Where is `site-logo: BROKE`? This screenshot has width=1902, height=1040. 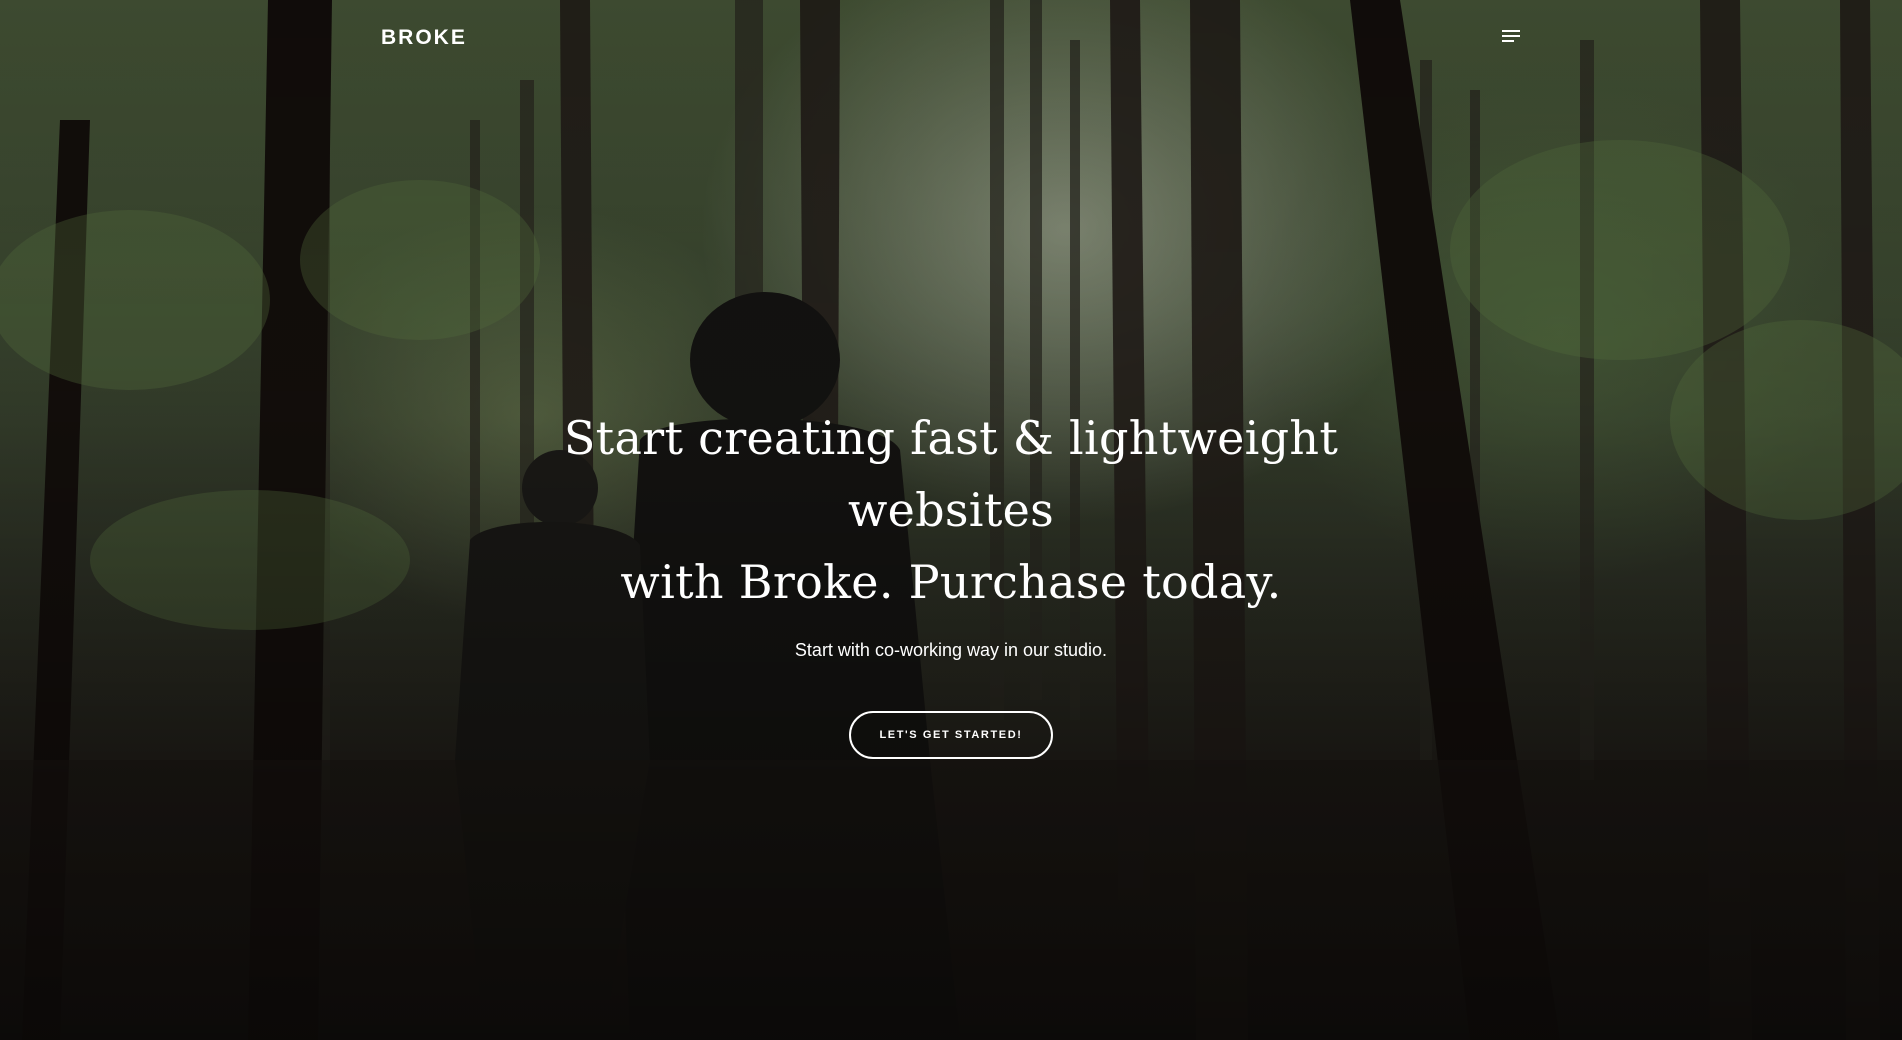 site-logo: BROKE is located at coordinates (424, 38).